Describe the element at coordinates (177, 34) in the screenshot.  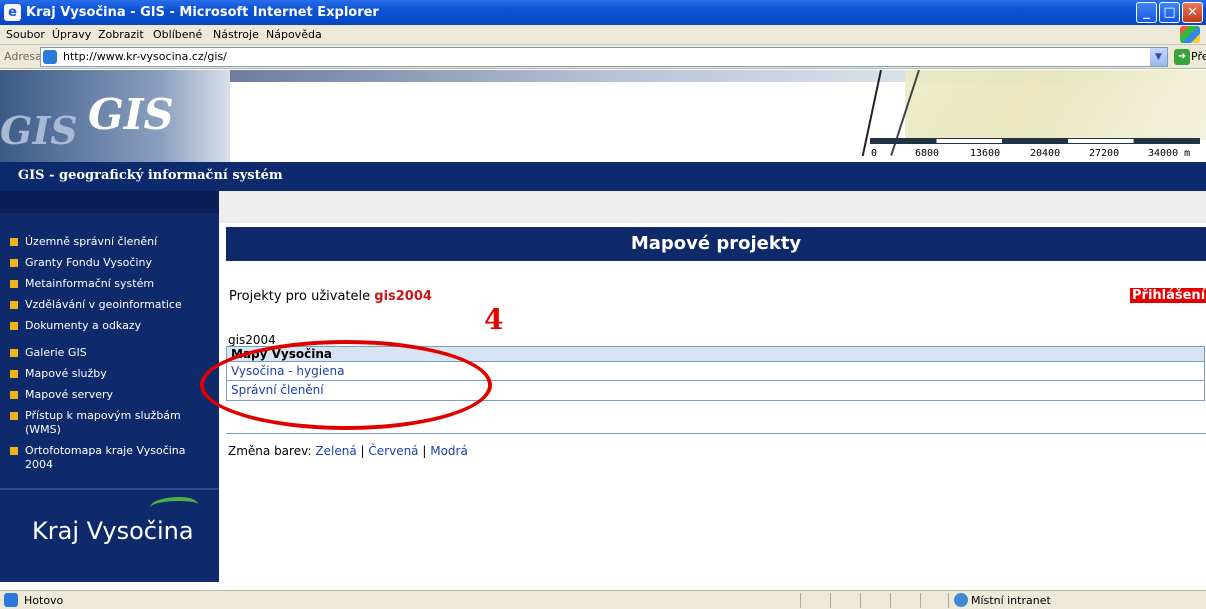
I see `menu-oblibene: Oblíbené` at that location.